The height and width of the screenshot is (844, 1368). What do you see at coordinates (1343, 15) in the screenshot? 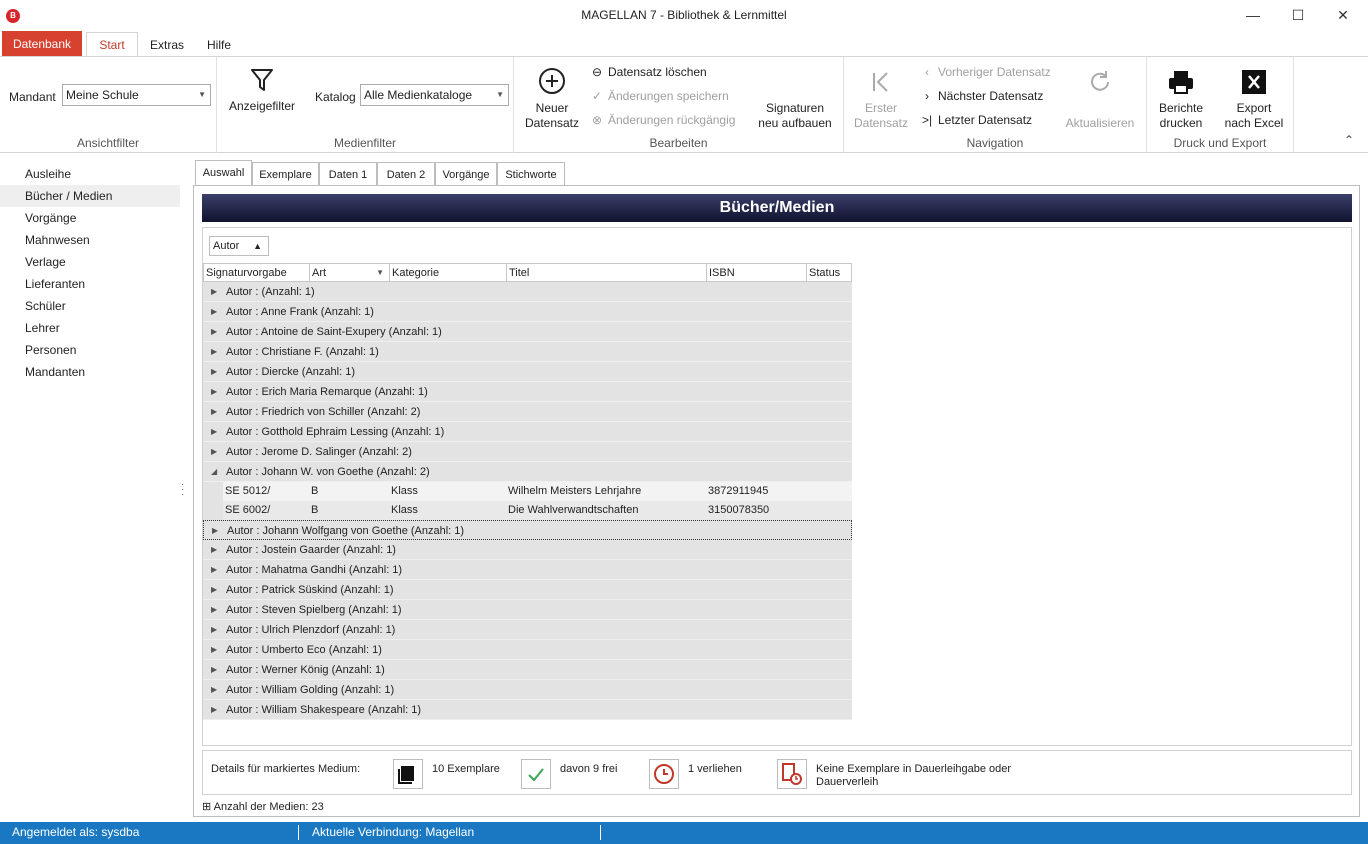
I see `close-button: ✕` at bounding box center [1343, 15].